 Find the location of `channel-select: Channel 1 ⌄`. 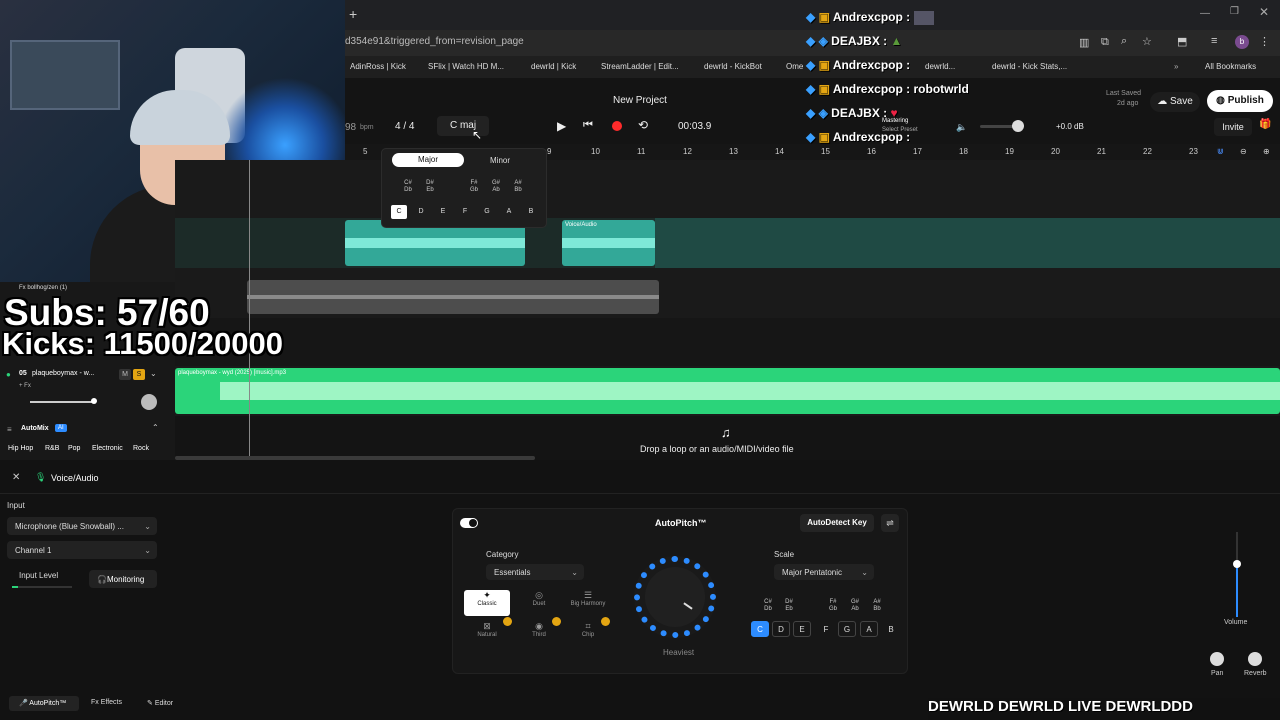

channel-select: Channel 1 ⌄ is located at coordinates (82, 550).